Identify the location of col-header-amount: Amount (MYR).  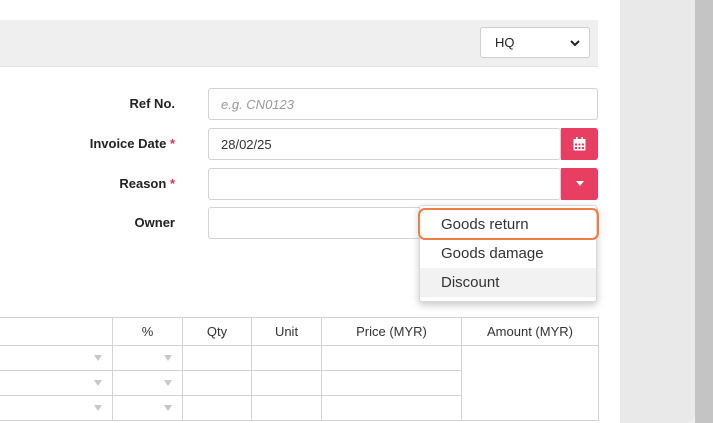
(530, 331).